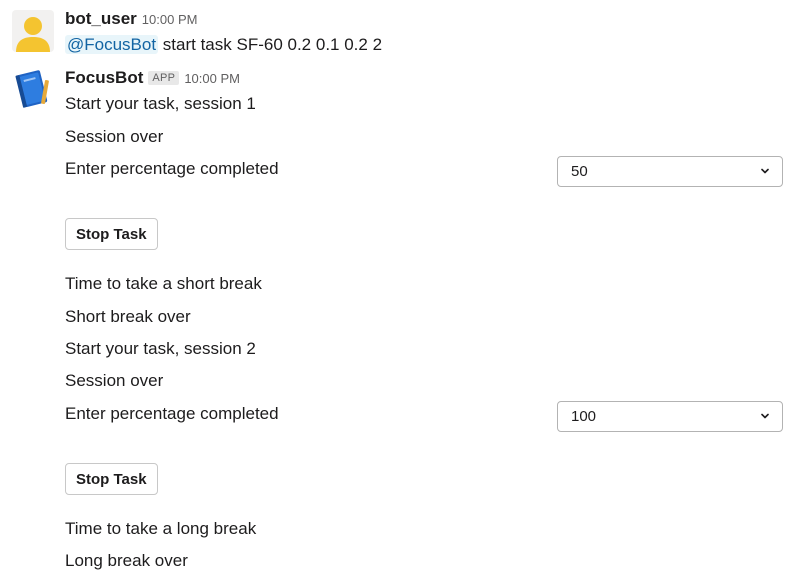  I want to click on bot-line-session2-start: Start your task, session 2, so click(160, 348).